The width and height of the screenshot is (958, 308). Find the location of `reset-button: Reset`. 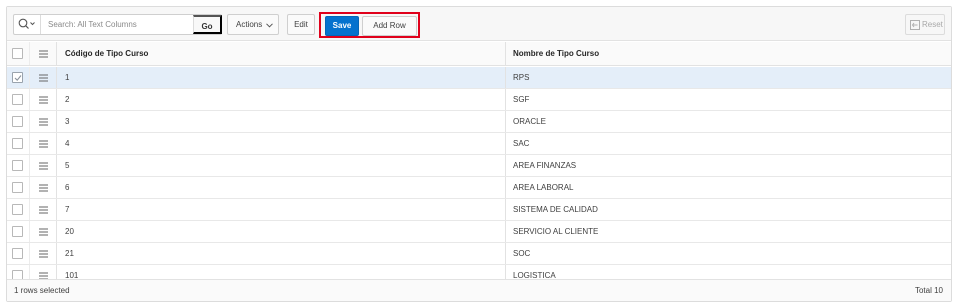

reset-button: Reset is located at coordinates (925, 24).